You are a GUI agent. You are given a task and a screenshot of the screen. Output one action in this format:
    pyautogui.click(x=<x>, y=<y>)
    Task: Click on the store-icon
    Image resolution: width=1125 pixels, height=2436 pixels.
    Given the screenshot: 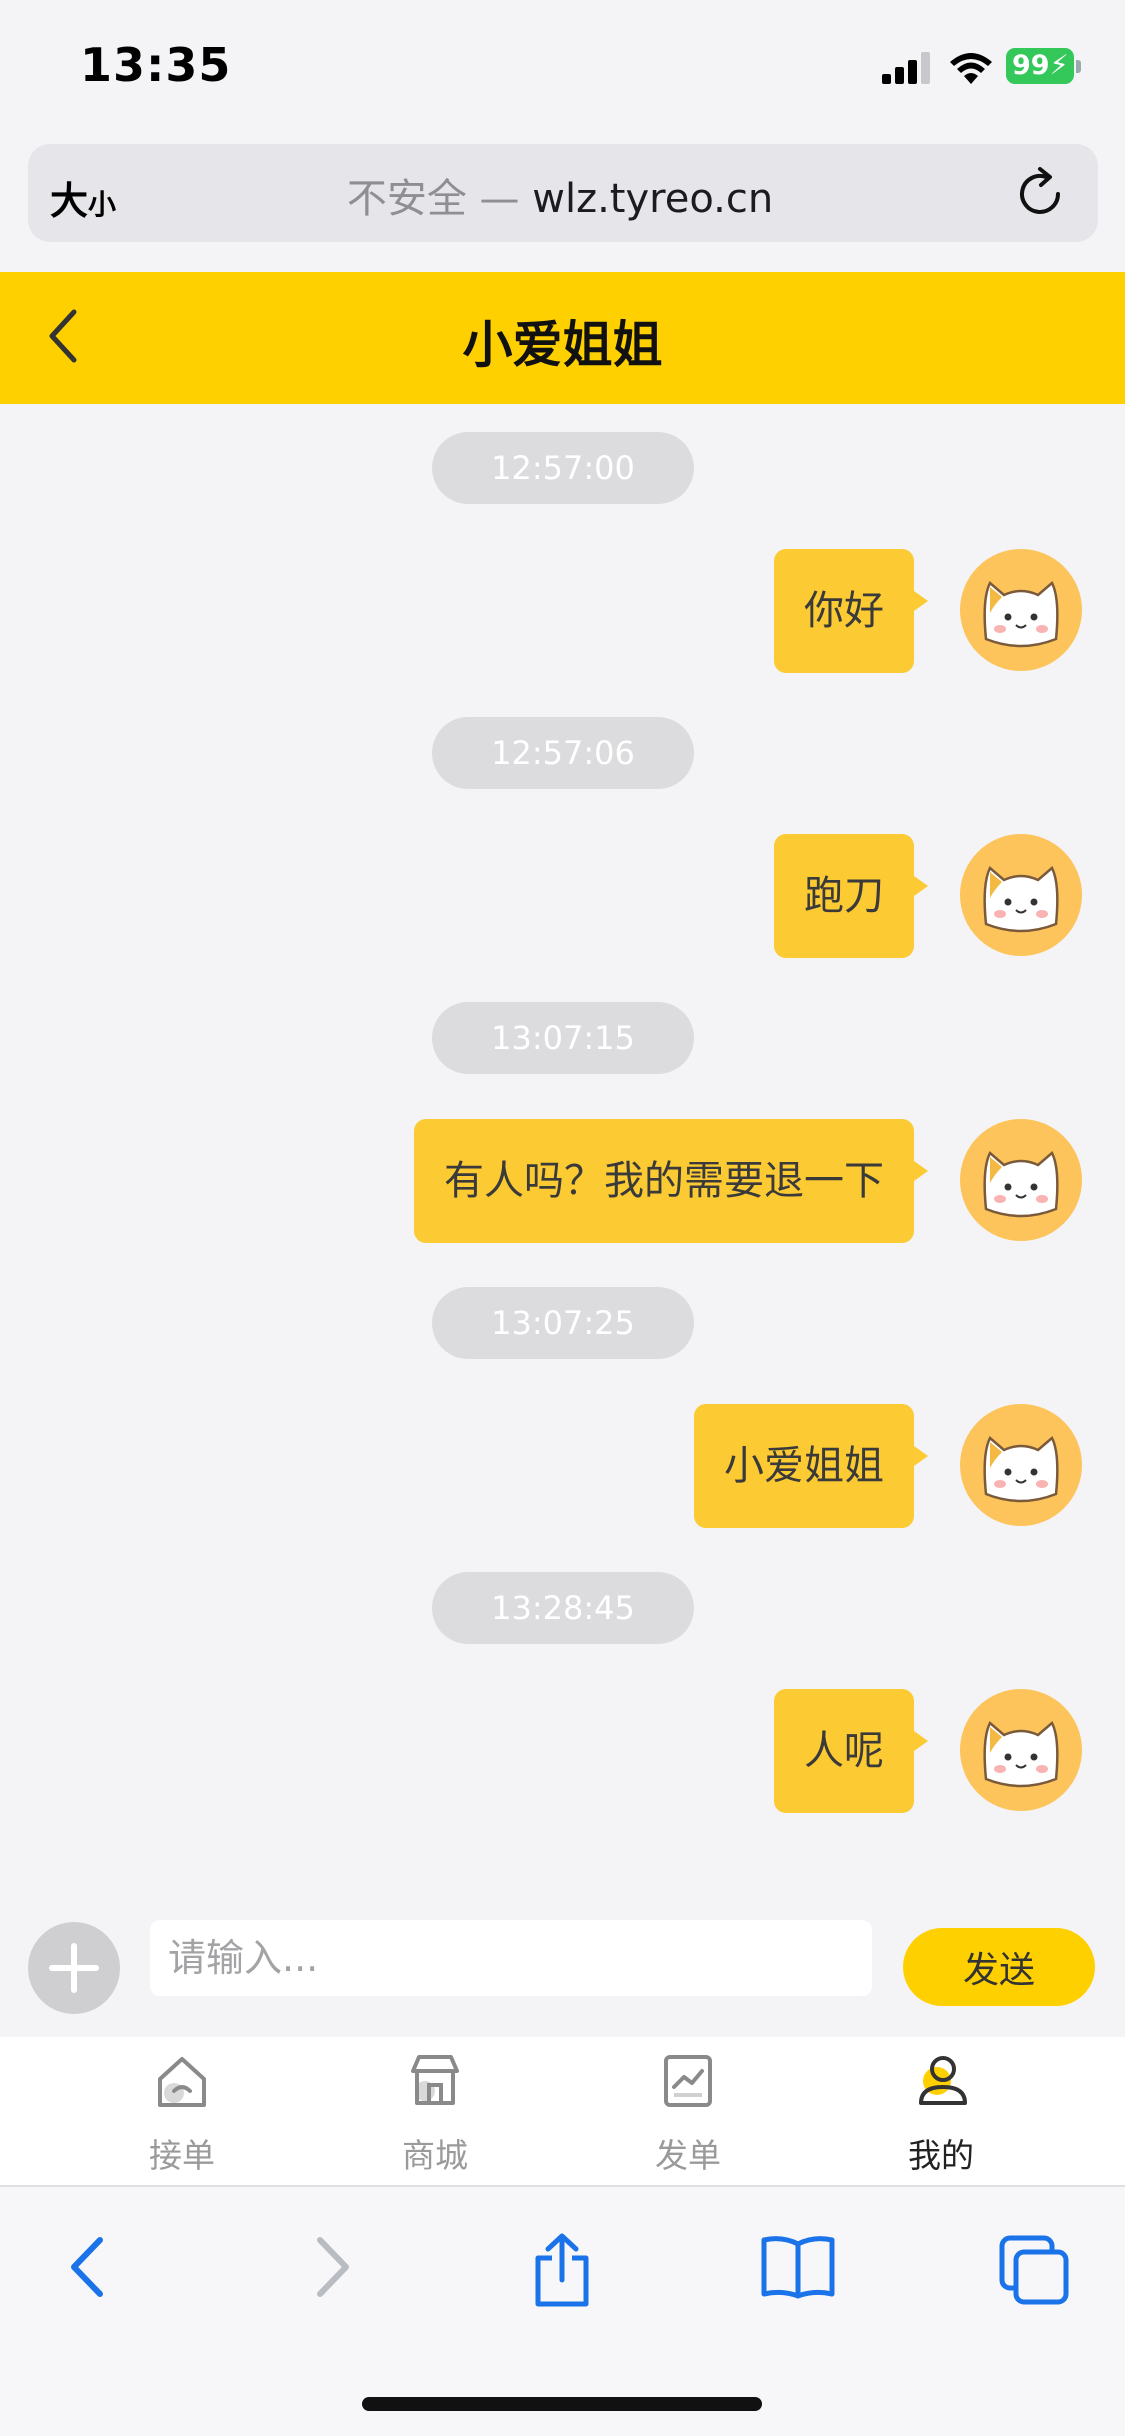 What is the action you would take?
    pyautogui.click(x=435, y=2080)
    